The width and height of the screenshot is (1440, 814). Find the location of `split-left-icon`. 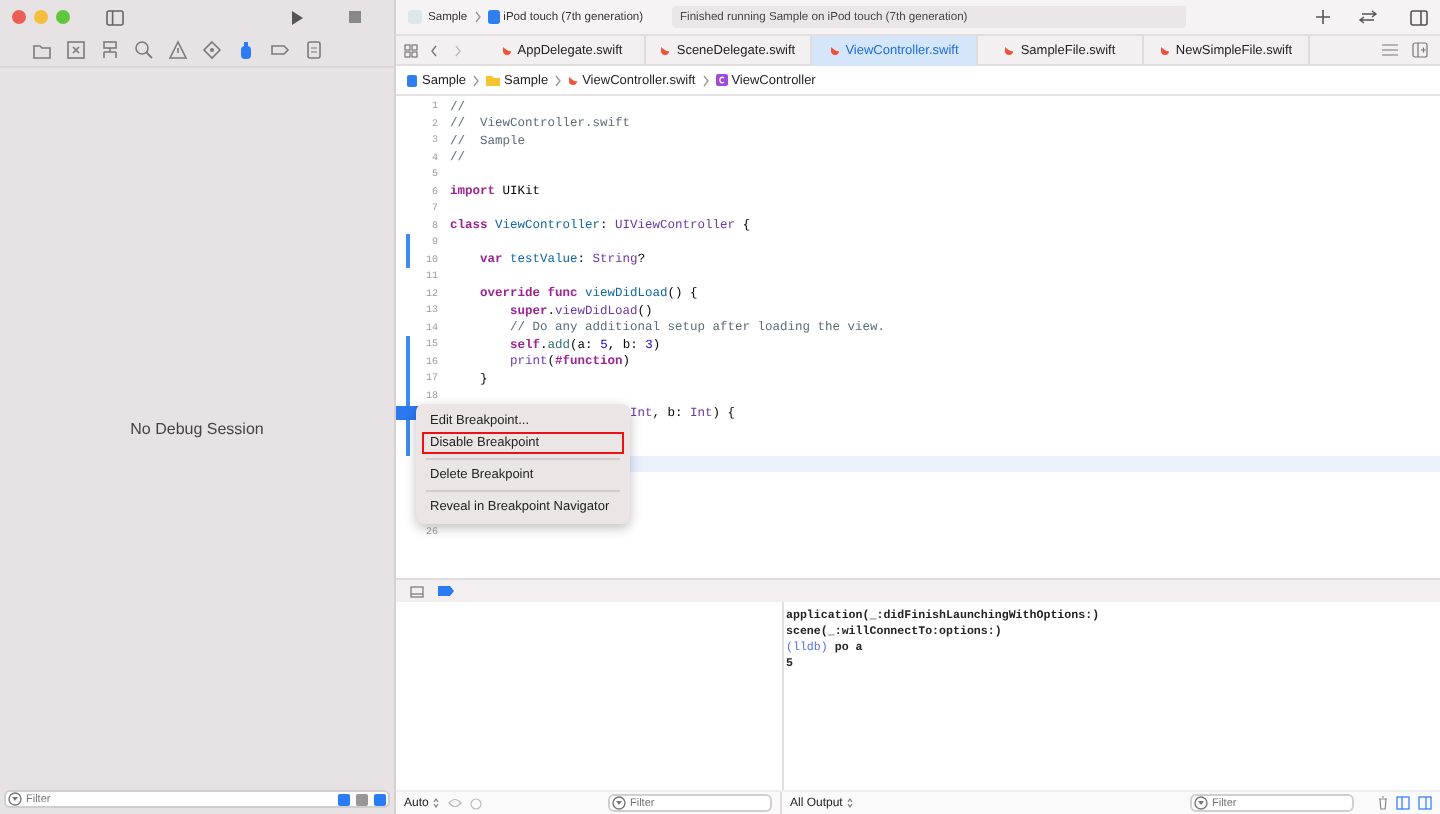

split-left-icon is located at coordinates (1403, 803).